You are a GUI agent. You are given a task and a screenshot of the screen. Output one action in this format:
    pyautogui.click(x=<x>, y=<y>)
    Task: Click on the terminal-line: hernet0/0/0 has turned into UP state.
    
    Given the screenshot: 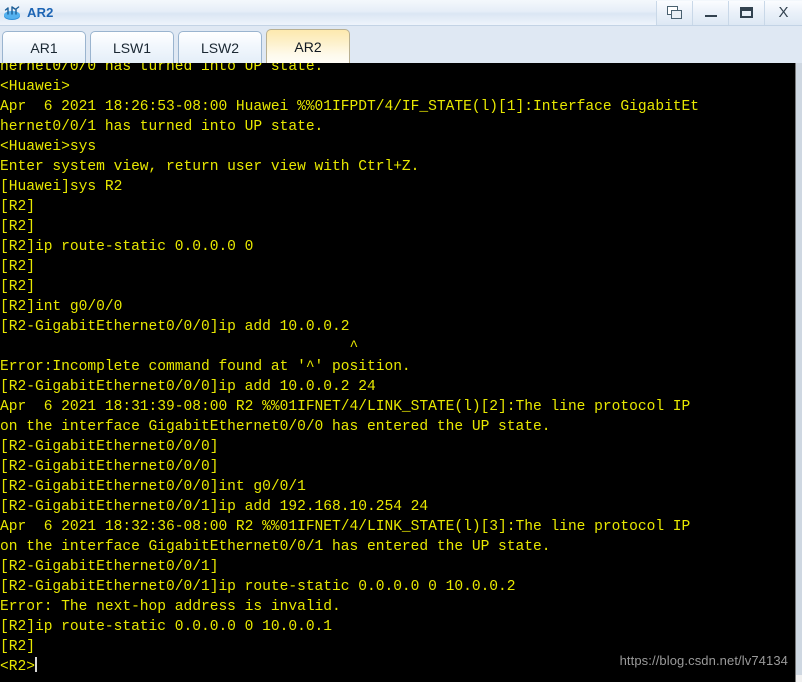 What is the action you would take?
    pyautogui.click(x=162, y=69)
    